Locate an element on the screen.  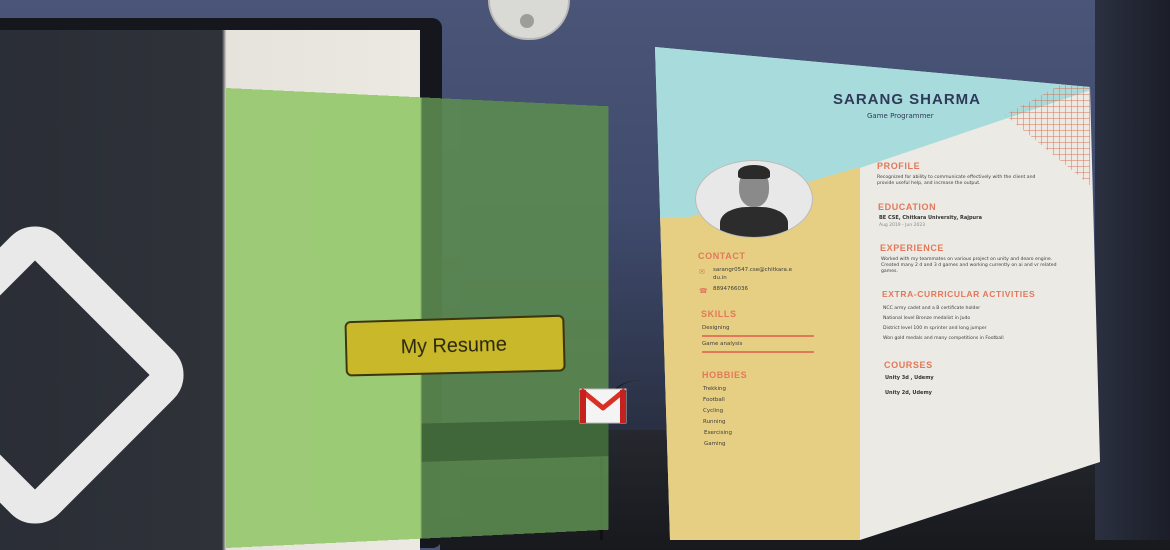
hobby-item: Trekking is located at coordinates (714, 389).